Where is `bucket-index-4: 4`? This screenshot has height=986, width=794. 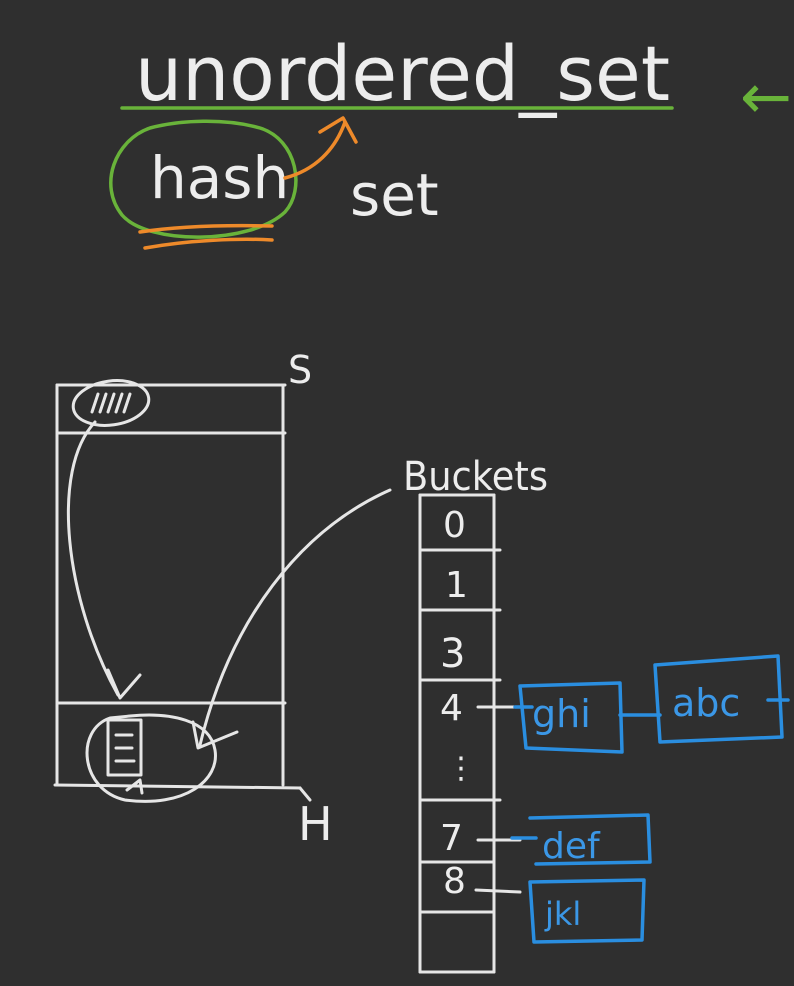 bucket-index-4: 4 is located at coordinates (451, 708).